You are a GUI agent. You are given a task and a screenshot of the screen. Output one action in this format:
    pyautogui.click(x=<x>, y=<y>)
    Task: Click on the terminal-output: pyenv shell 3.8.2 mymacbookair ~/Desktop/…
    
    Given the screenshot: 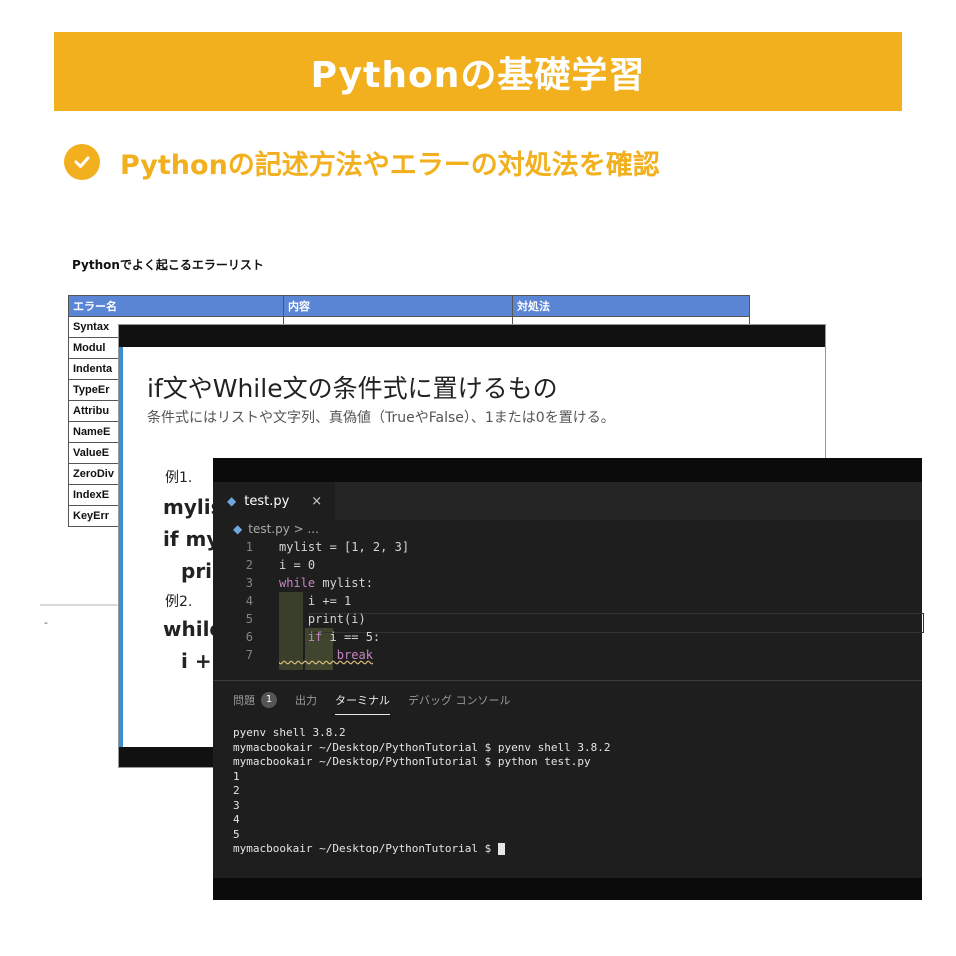 What is the action you would take?
    pyautogui.click(x=422, y=791)
    